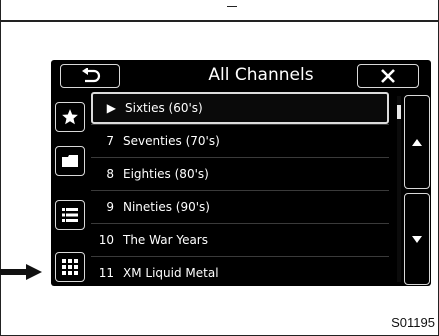  I want to click on channel-number: 7, so click(110, 141).